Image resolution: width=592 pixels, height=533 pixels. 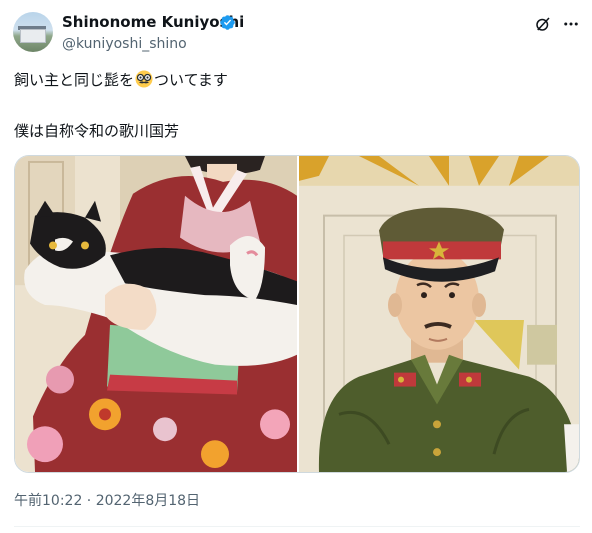 I want to click on divider, so click(x=297, y=526).